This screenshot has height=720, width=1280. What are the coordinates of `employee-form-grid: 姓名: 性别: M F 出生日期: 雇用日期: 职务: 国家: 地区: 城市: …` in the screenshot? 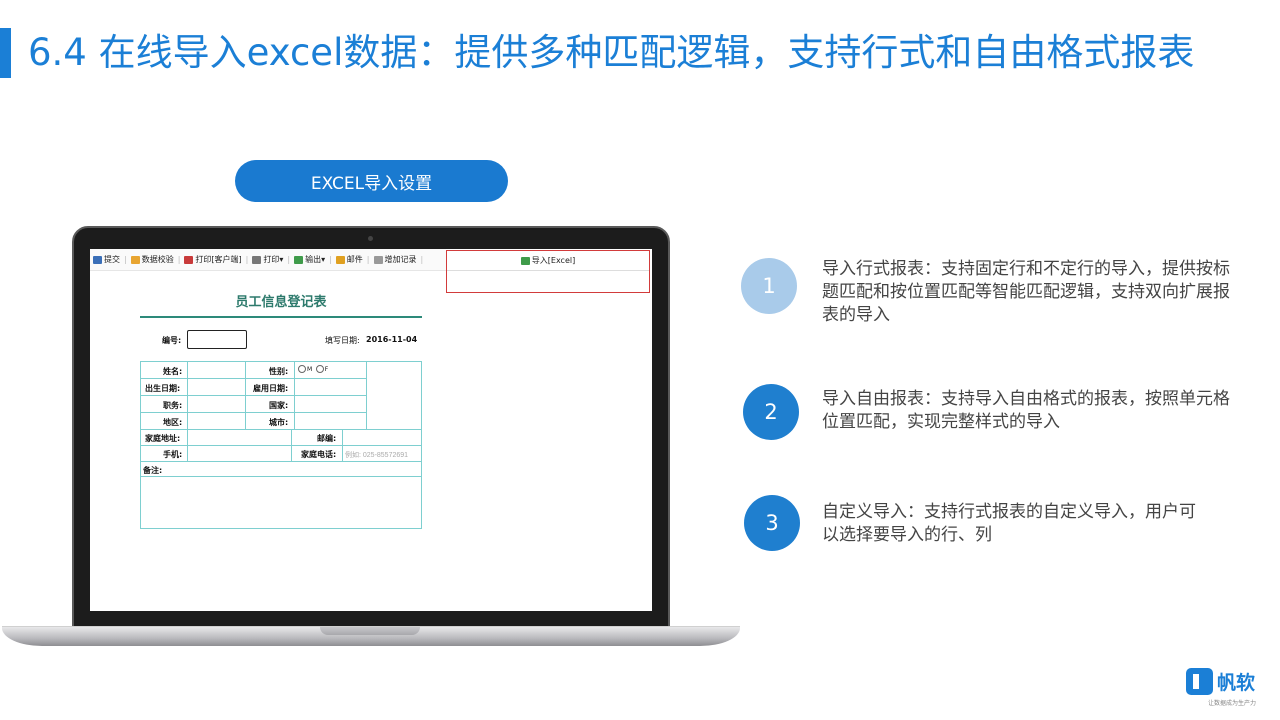 It's located at (281, 445).